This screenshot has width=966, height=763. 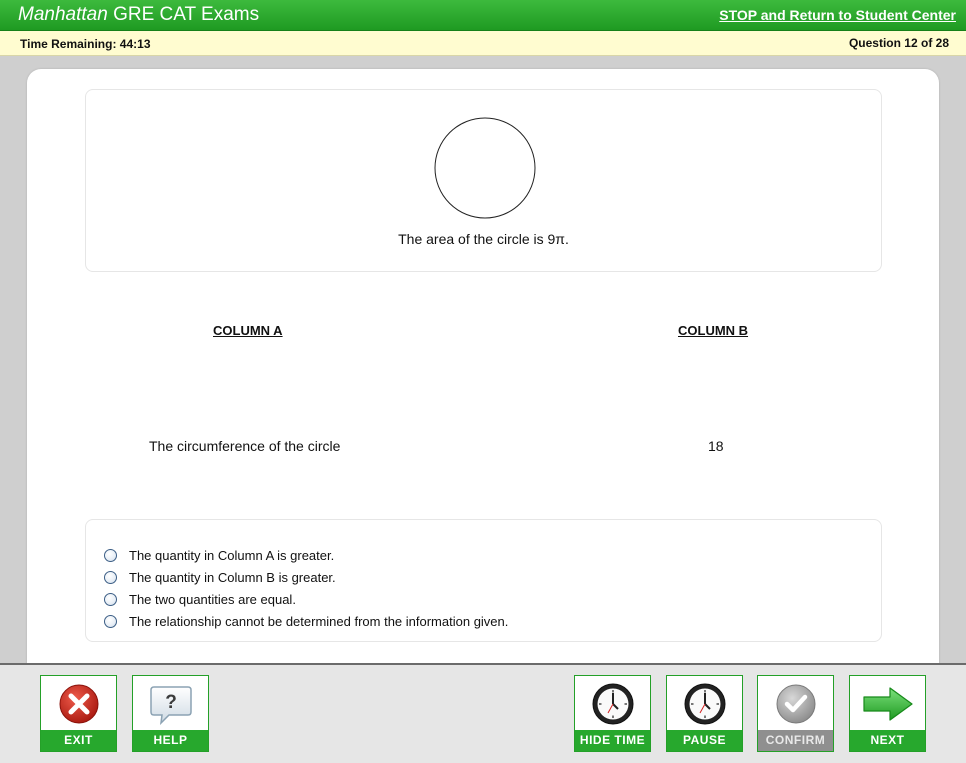 What do you see at coordinates (63, 14) in the screenshot?
I see `brand-name: Manhattan` at bounding box center [63, 14].